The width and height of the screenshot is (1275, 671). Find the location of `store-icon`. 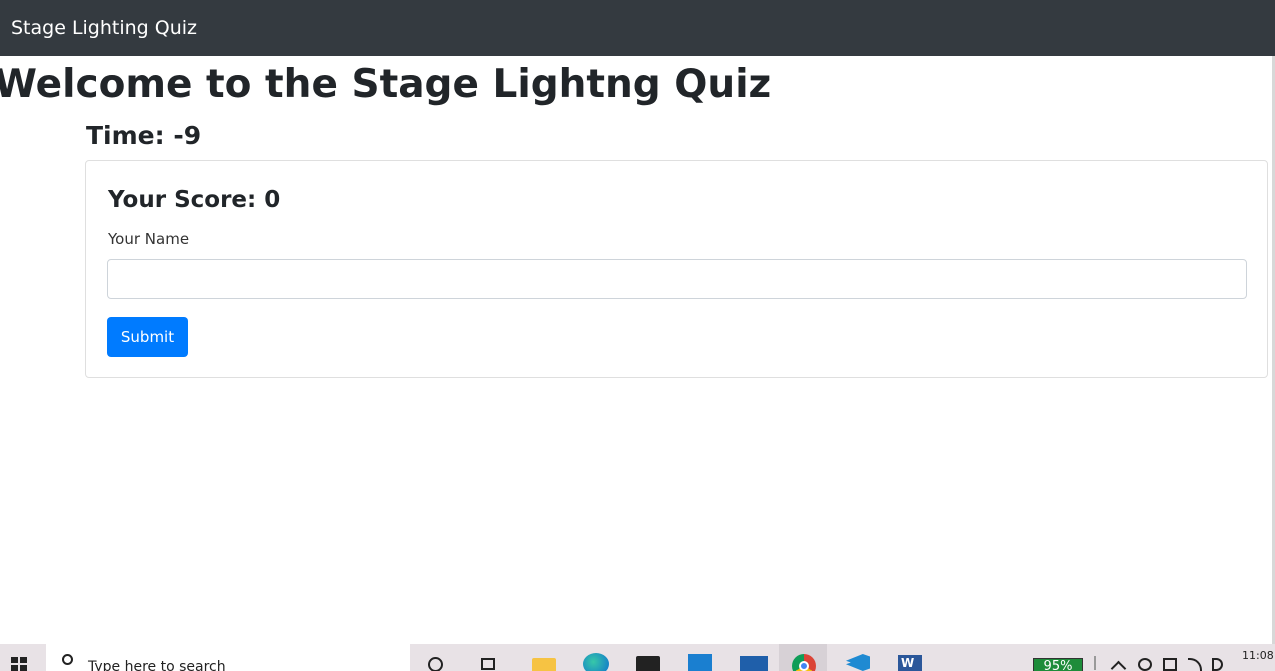

store-icon is located at coordinates (648, 663).